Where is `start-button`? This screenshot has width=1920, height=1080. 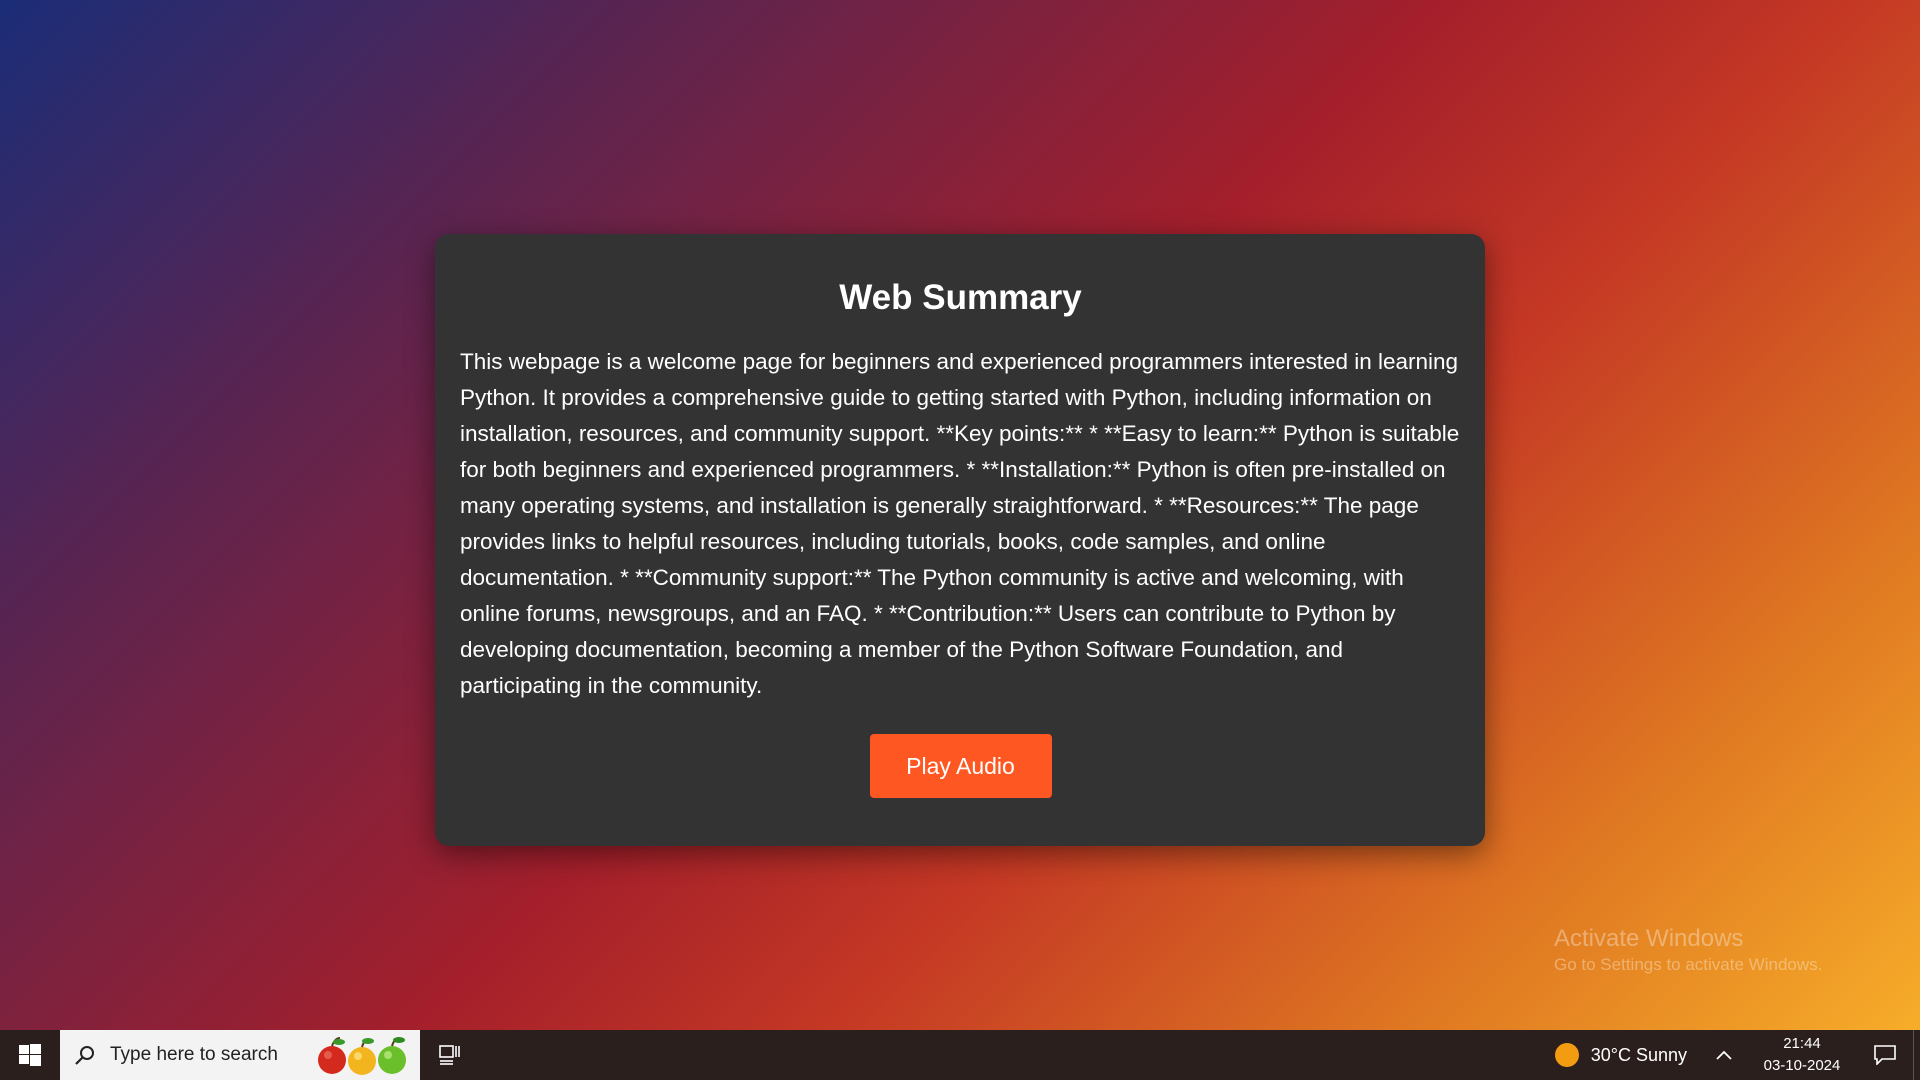
start-button is located at coordinates (30, 1055).